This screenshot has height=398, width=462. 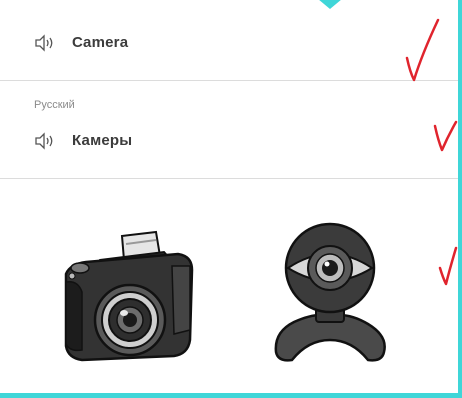 I want to click on webcam-icon, so click(x=330, y=292).